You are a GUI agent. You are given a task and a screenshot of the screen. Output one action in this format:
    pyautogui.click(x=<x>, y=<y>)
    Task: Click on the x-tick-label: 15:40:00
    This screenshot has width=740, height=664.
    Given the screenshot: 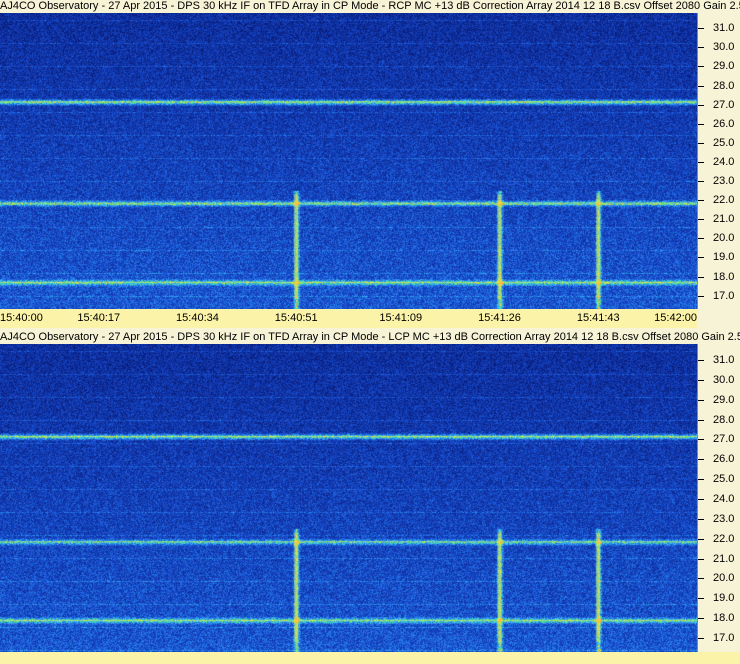 What is the action you would take?
    pyautogui.click(x=21, y=318)
    